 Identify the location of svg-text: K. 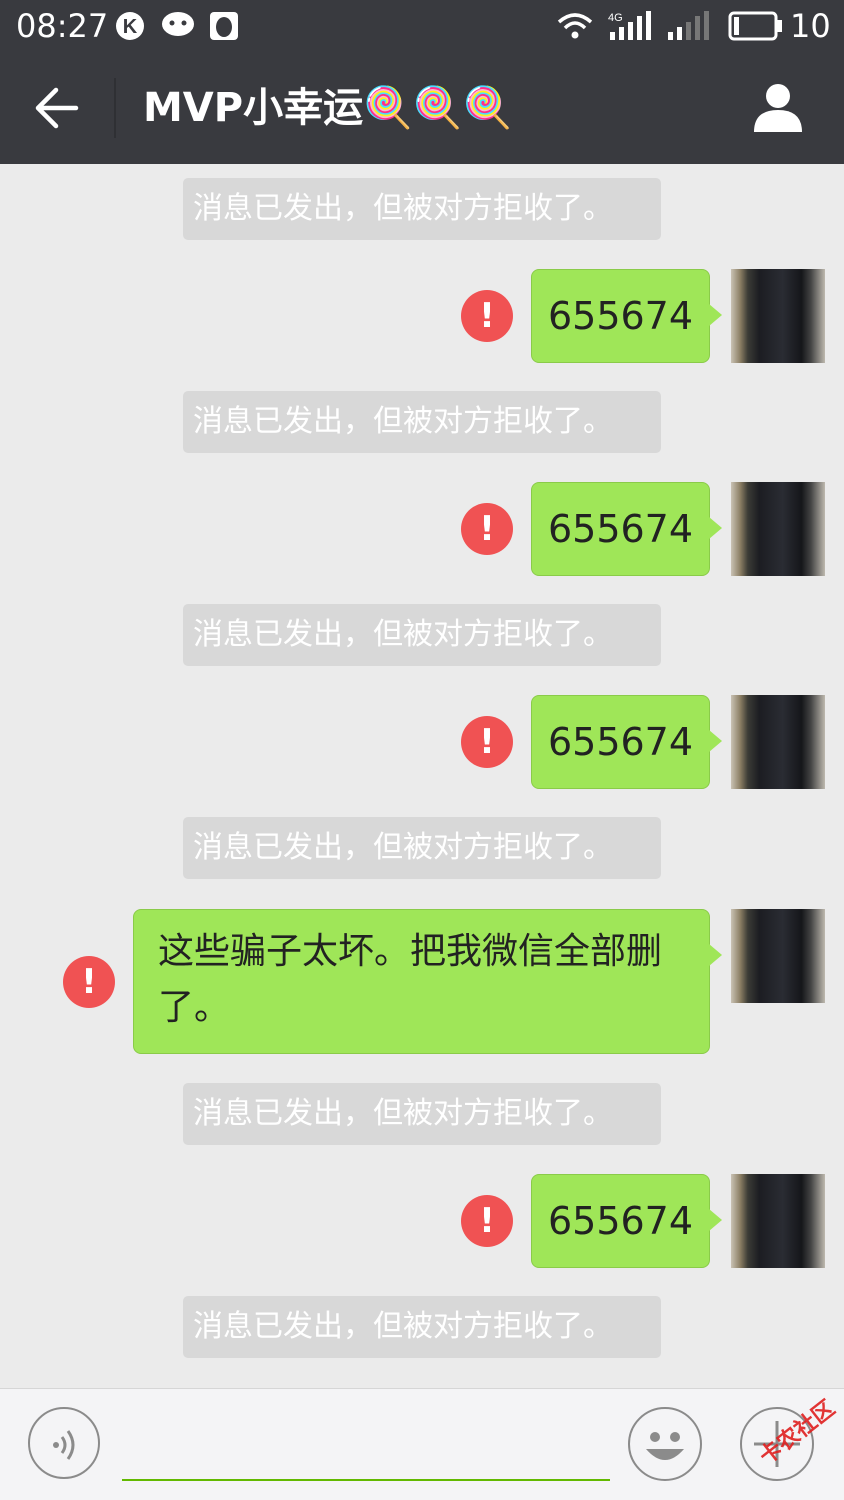
(130, 27).